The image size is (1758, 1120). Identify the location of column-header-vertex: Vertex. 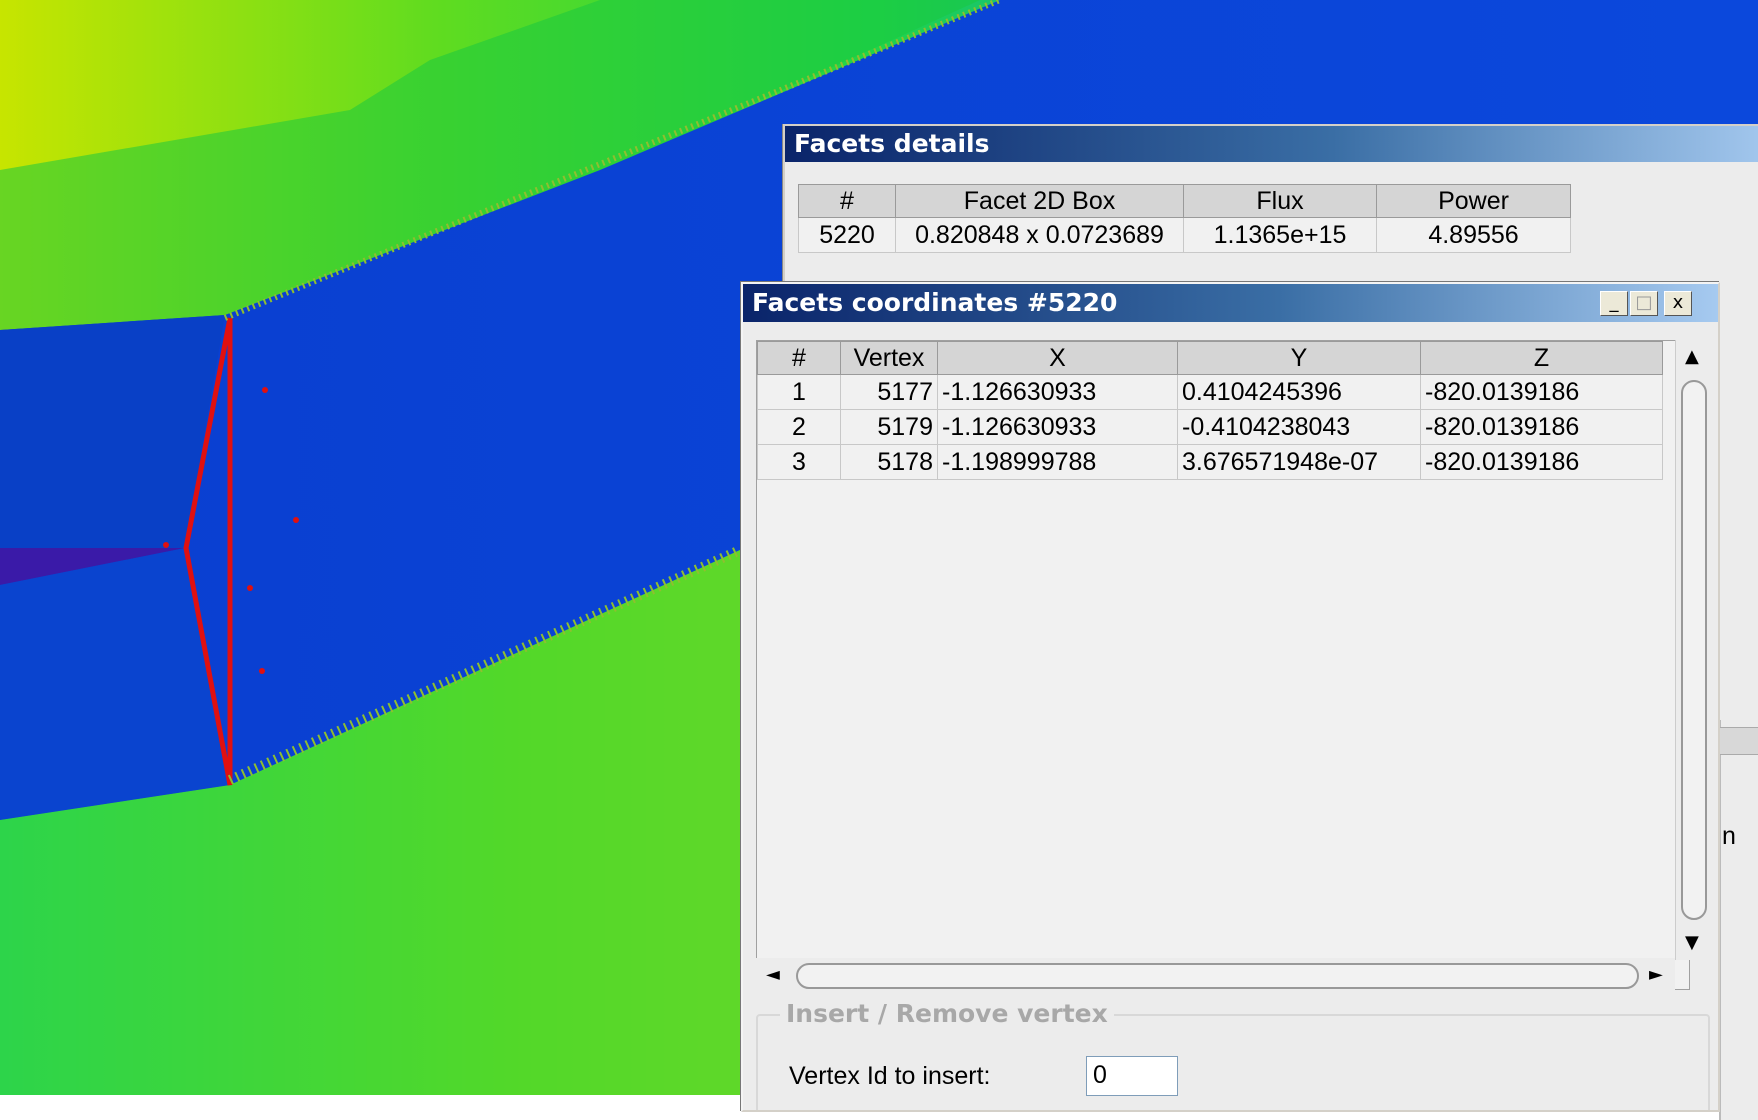
(889, 358).